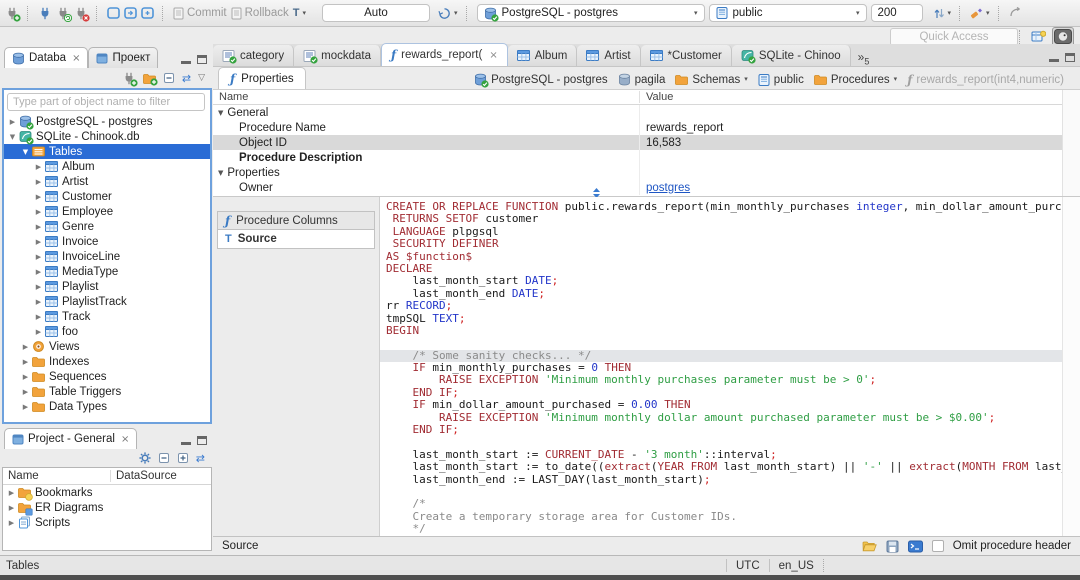 The image size is (1080, 580). Describe the element at coordinates (337, 55) in the screenshot. I see `editor-tab-mockdata: mockdata` at that location.